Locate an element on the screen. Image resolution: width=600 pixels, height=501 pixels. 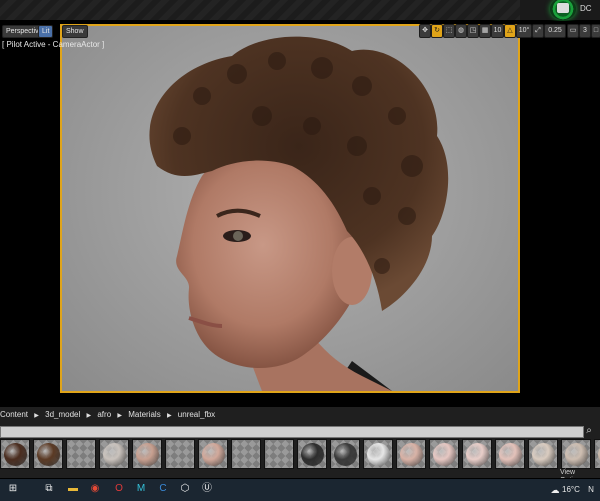
taskbar-extra-text: N is located at coordinates (591, 489).